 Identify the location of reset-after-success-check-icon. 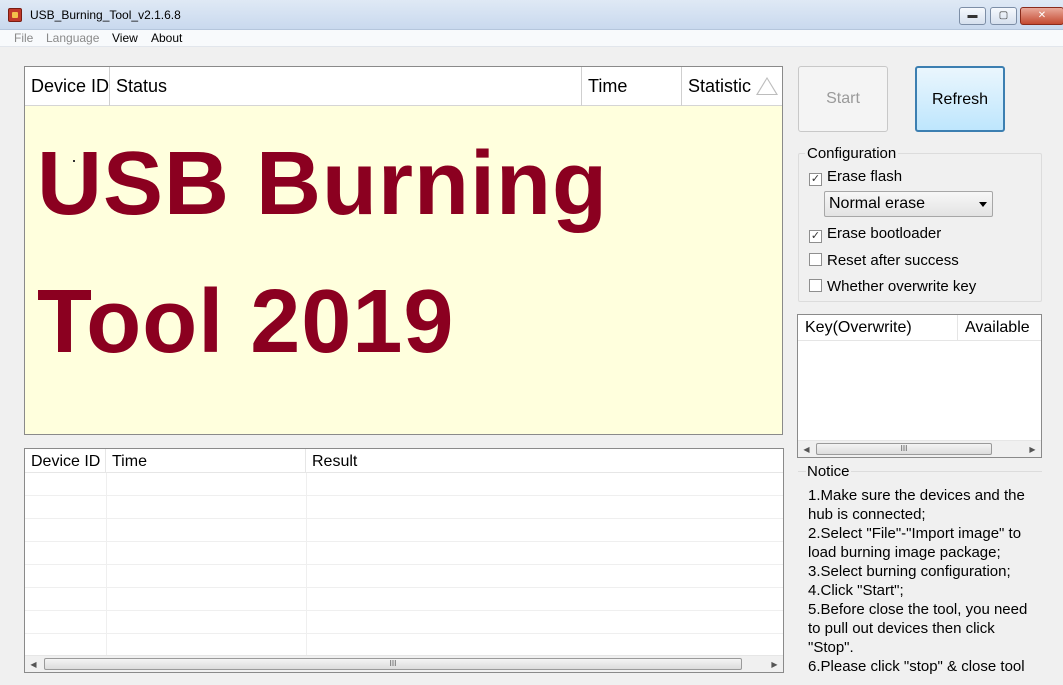
(815, 259).